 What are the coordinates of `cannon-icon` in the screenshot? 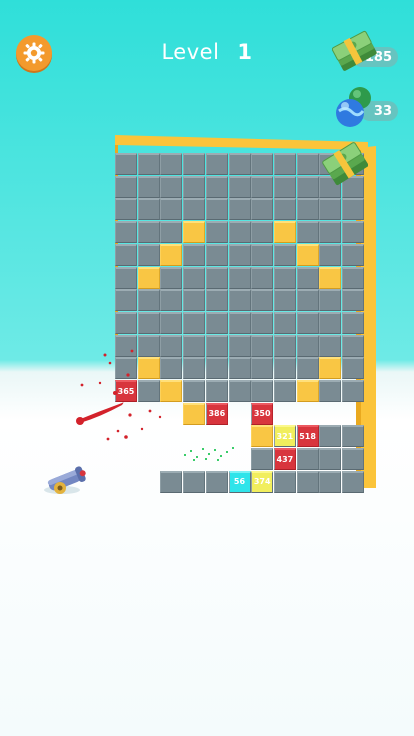 It's located at (66, 479).